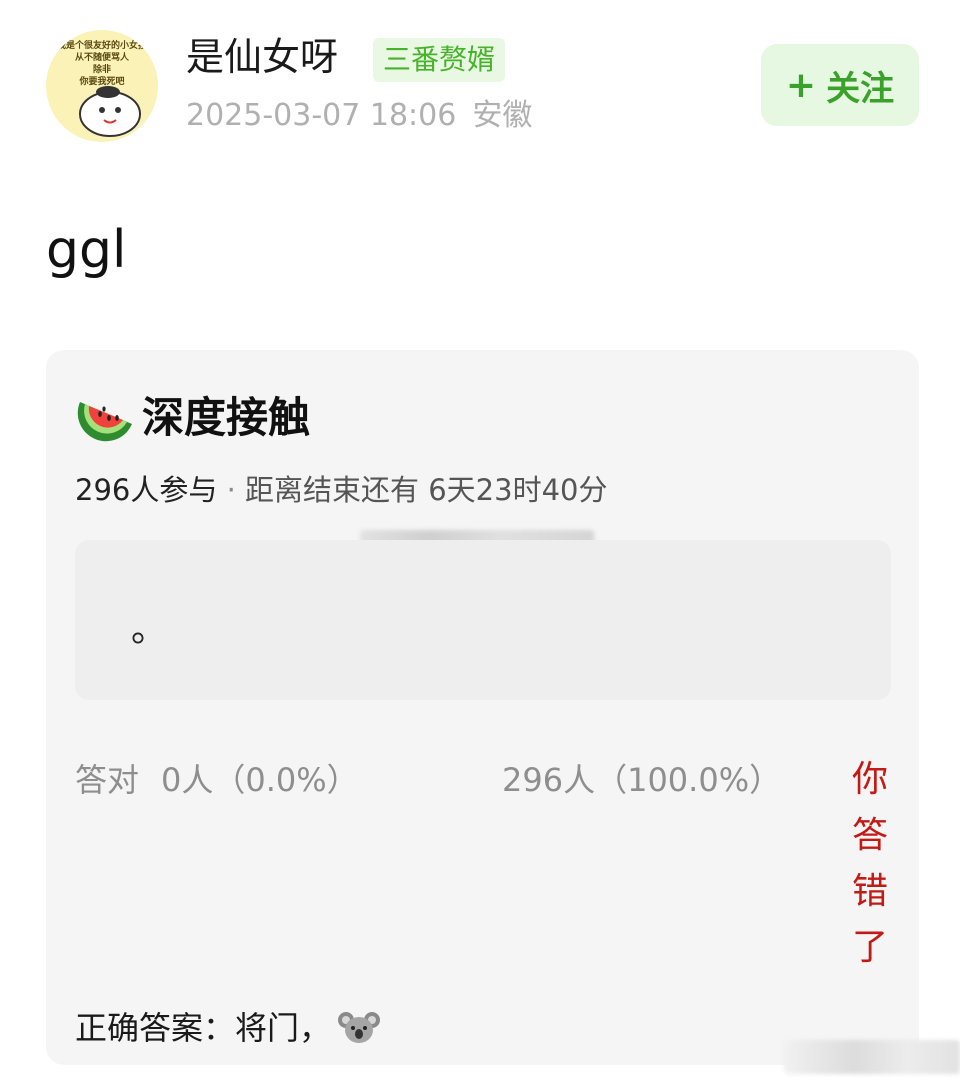 This screenshot has height=1077, width=960. What do you see at coordinates (226, 417) in the screenshot?
I see `quiz-title: 深度接触` at bounding box center [226, 417].